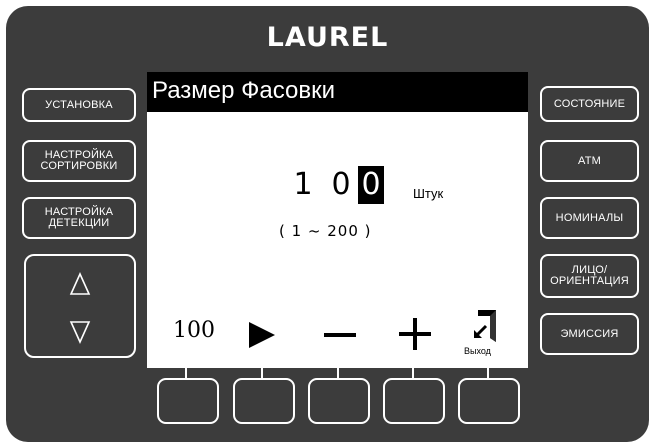 This screenshot has height=448, width=655. Describe the element at coordinates (337, 92) in the screenshot. I see `title-bar: Размер Фасовки` at that location.